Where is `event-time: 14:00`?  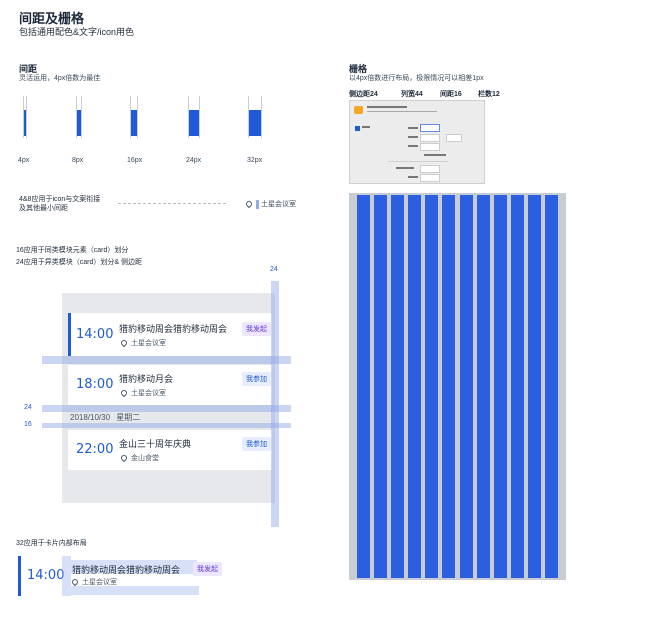 event-time: 14:00 is located at coordinates (95, 334).